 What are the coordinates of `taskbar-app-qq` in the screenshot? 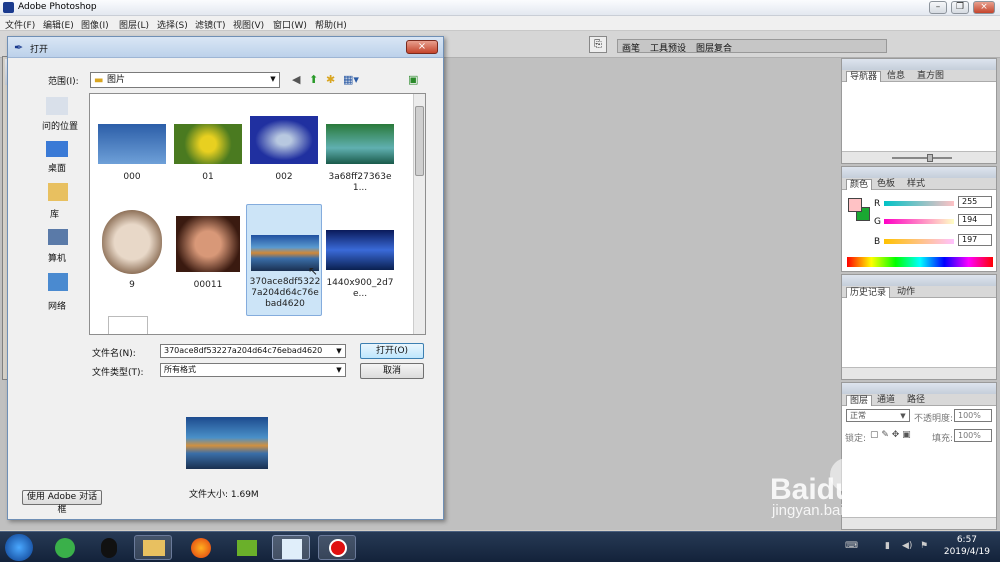 It's located at (109, 547).